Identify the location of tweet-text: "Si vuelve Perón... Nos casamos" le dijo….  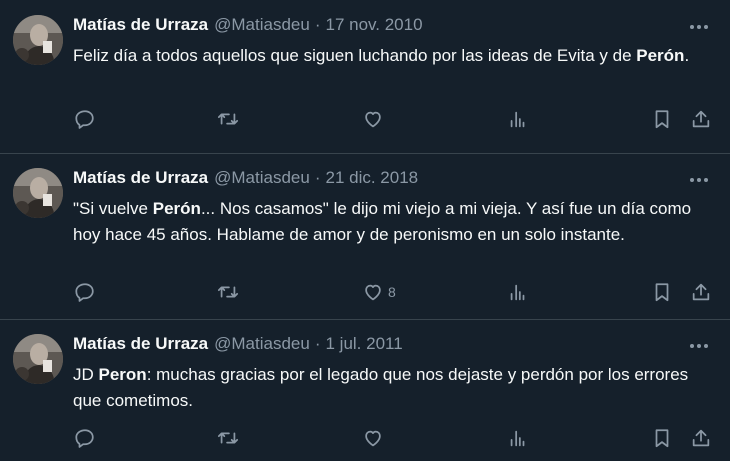
(393, 222).